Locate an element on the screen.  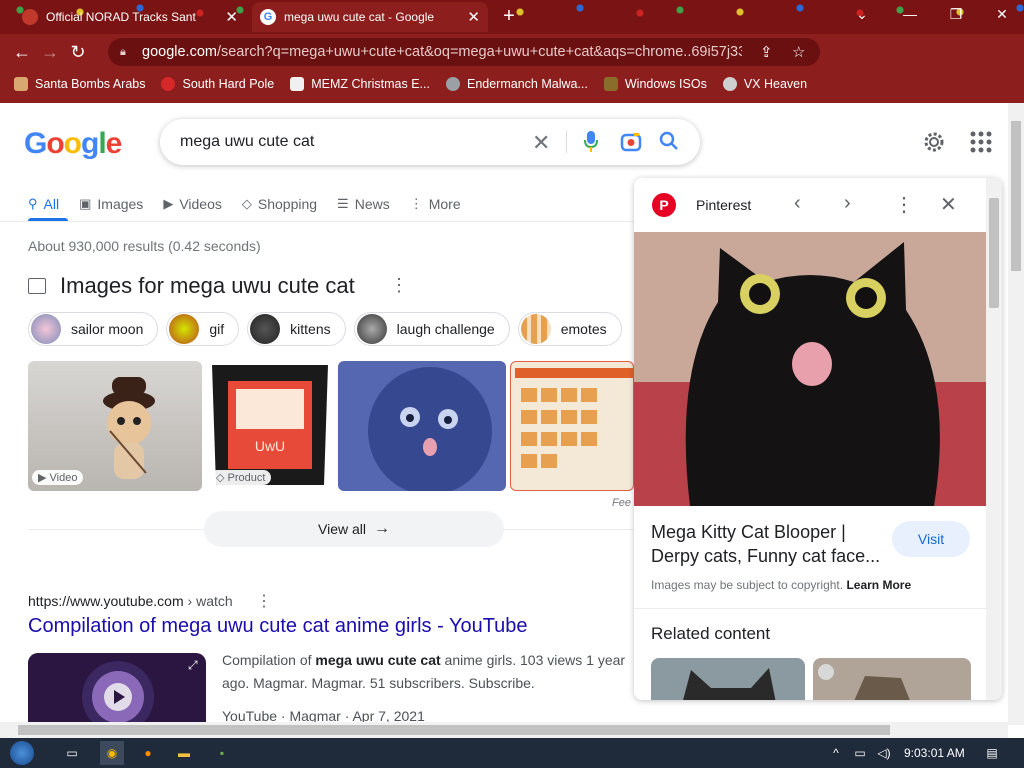
bookmark-item: VX Heaven is located at coordinates (764, 84).